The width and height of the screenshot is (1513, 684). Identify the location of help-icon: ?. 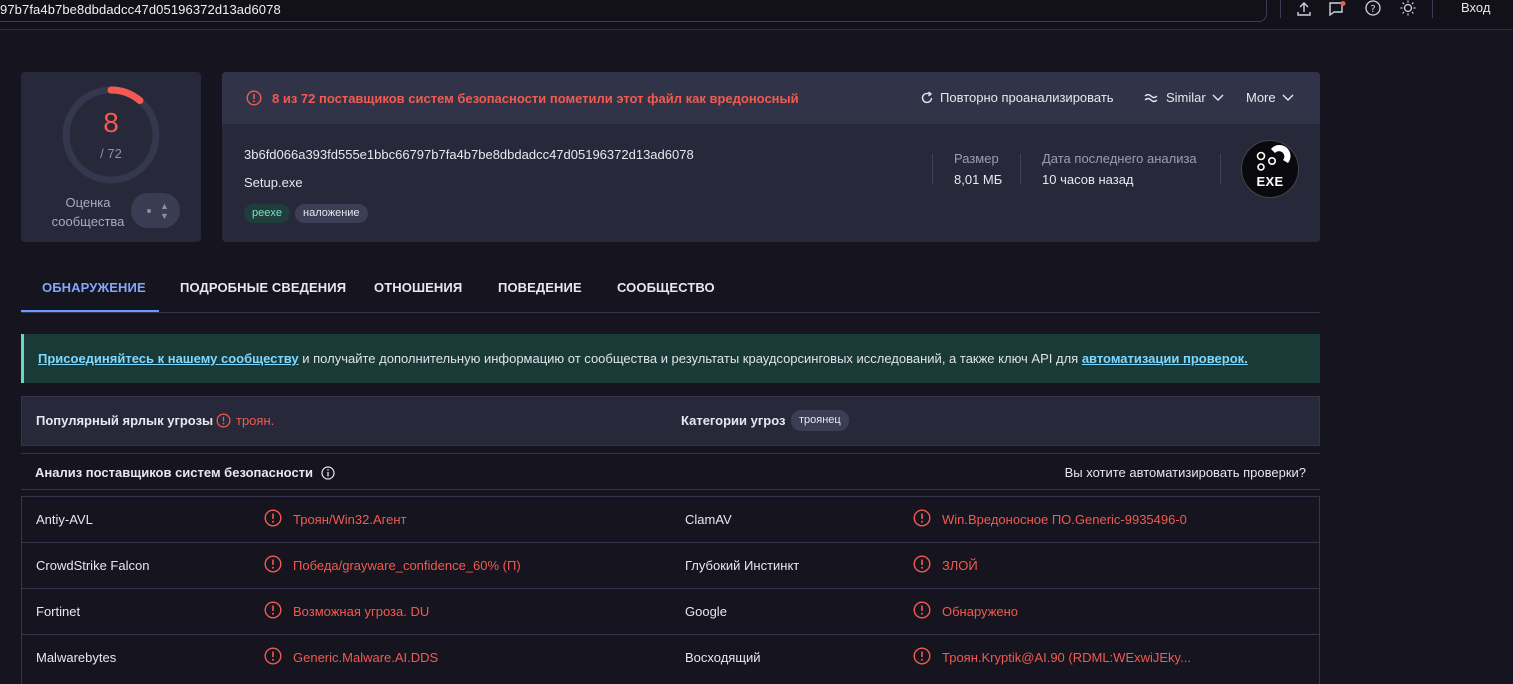
(1373, 9).